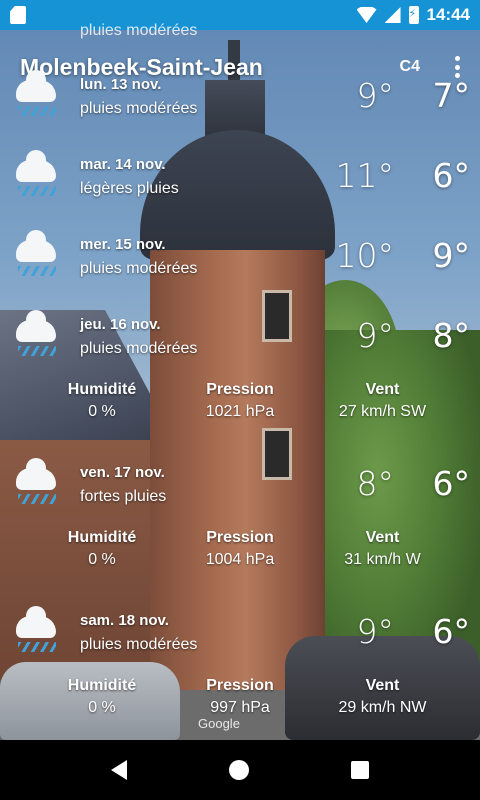  Describe the element at coordinates (457, 67) in the screenshot. I see `more-vert-icon` at that location.